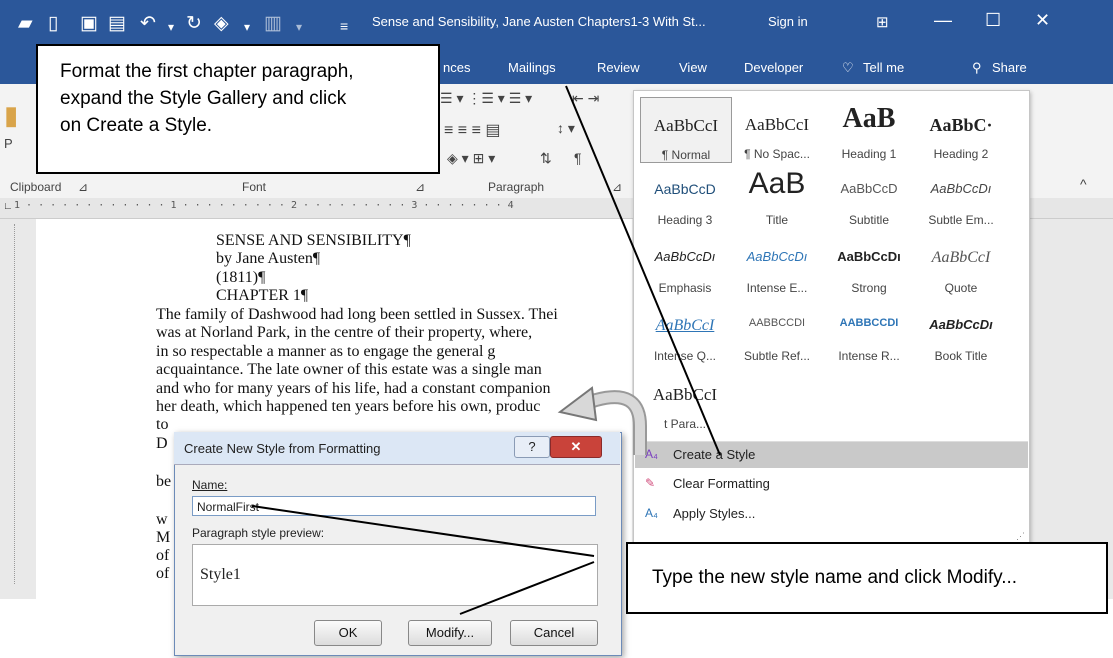 This screenshot has height=658, width=1113. What do you see at coordinates (203, 98) in the screenshot?
I see `callout-line: expand the Style Gallery and click` at bounding box center [203, 98].